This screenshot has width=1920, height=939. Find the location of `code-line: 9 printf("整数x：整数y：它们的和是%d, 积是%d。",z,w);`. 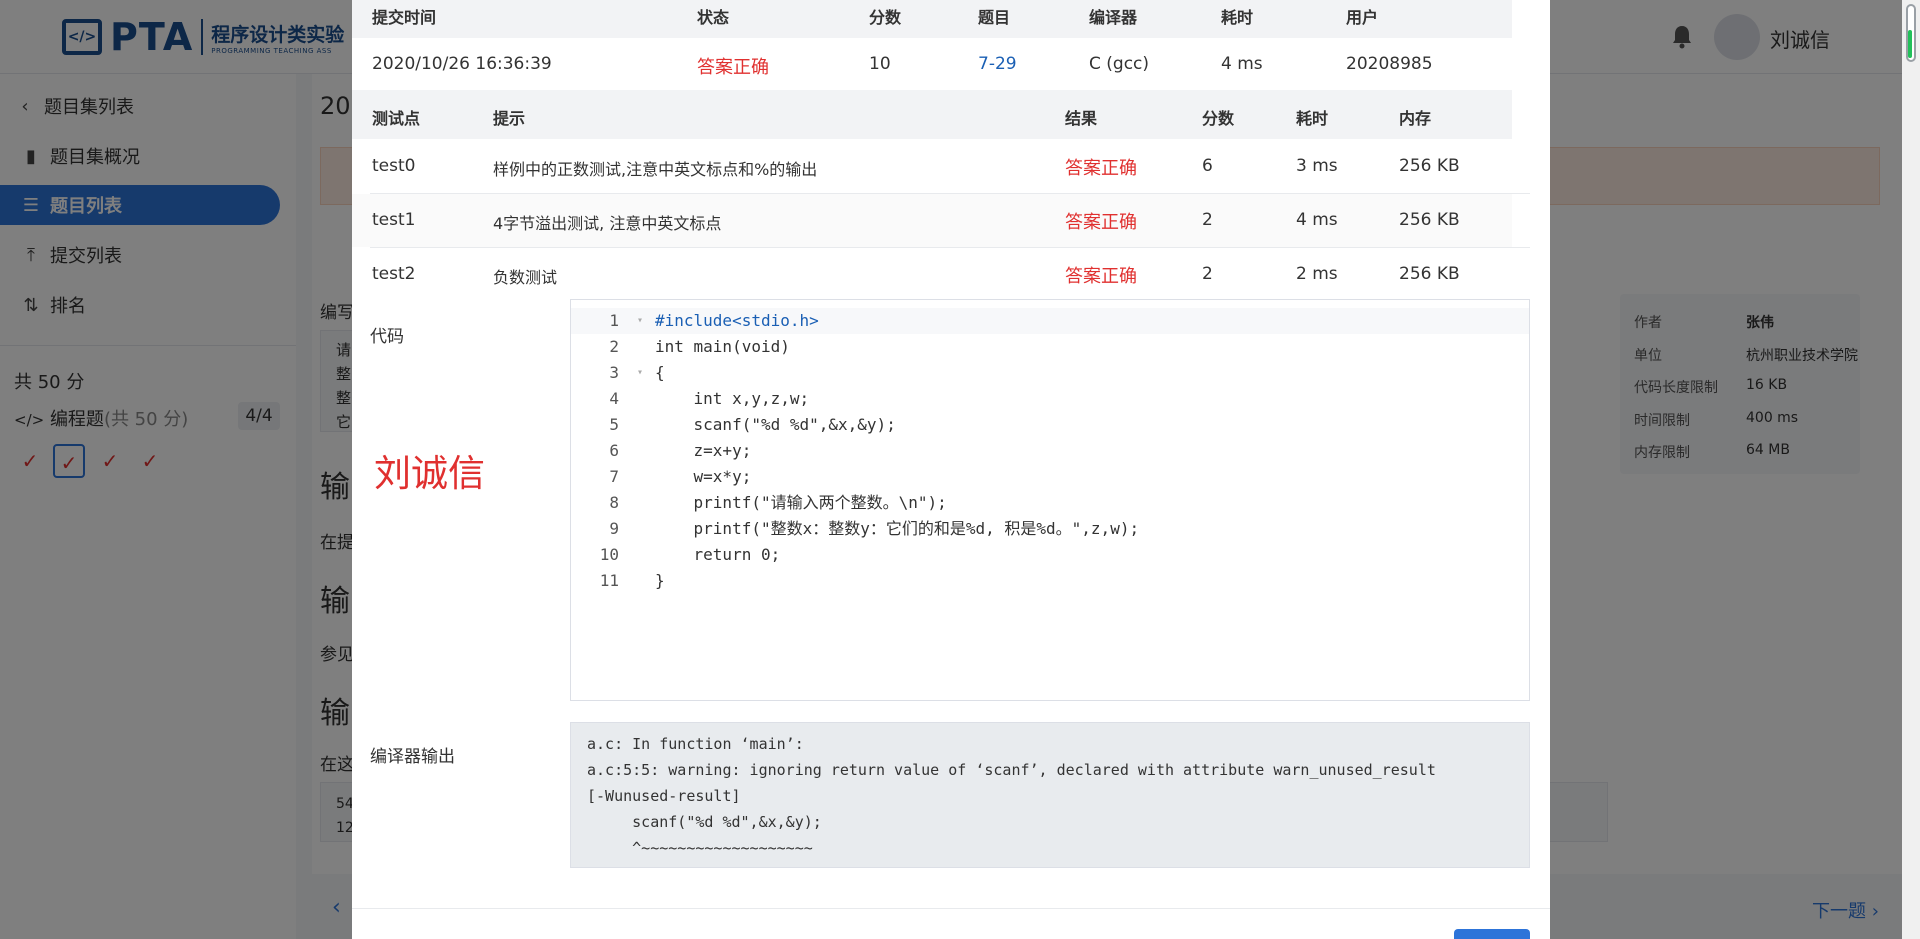

code-line: 9 printf("整数x：整数y：它们的和是%d, 积是%d。",z,w); is located at coordinates (1050, 529).